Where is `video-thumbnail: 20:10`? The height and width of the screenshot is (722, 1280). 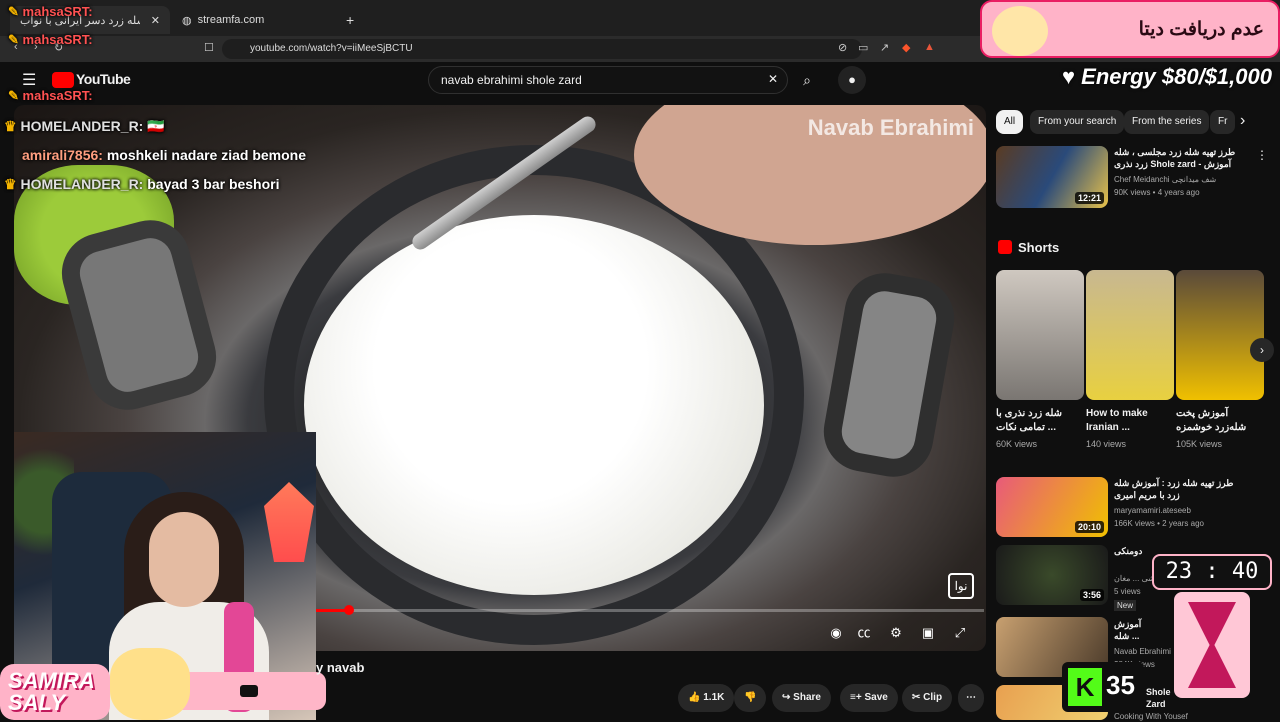
video-thumbnail: 20:10 is located at coordinates (1052, 507).